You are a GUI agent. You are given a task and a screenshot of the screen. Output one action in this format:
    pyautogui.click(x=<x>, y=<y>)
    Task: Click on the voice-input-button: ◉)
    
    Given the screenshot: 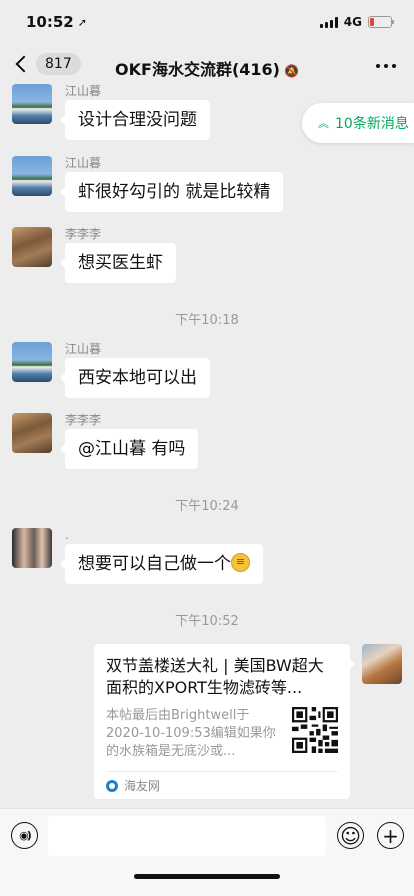 What is the action you would take?
    pyautogui.click(x=24, y=835)
    